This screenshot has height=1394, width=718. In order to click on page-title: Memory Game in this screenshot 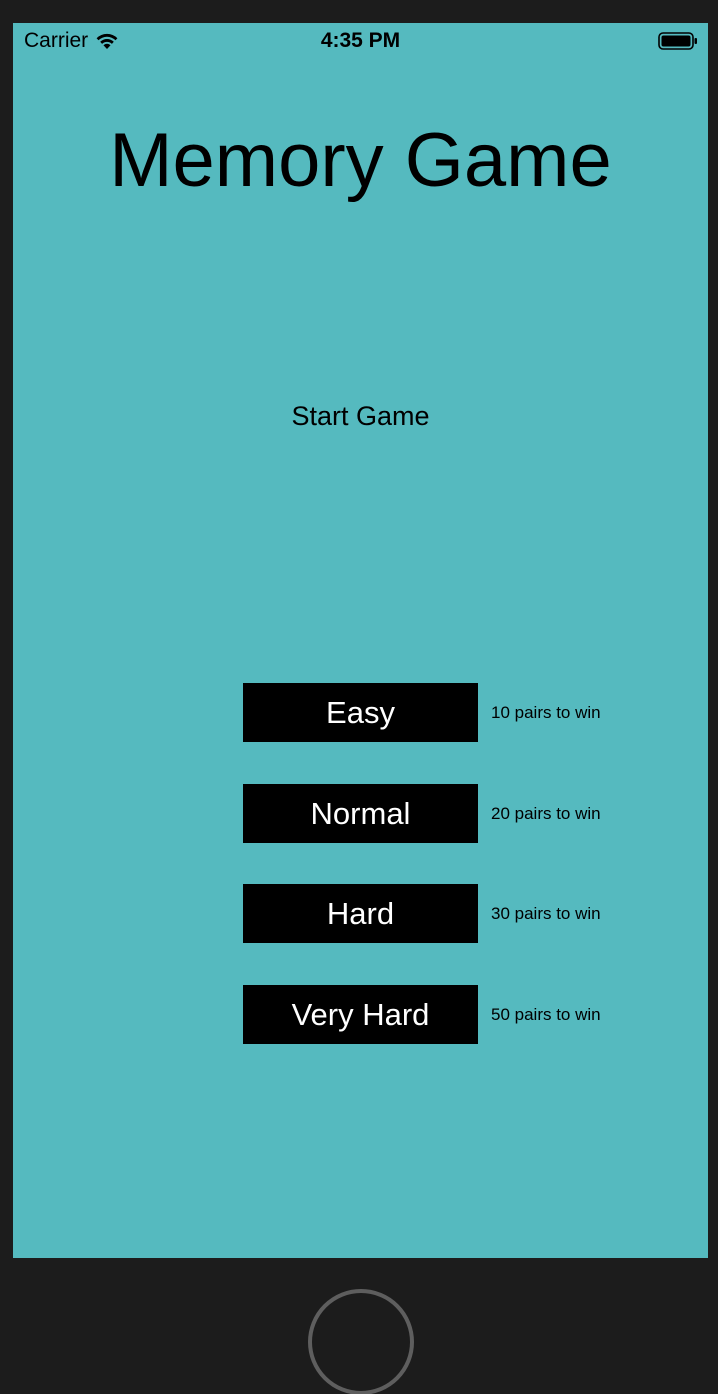, I will do `click(360, 160)`.